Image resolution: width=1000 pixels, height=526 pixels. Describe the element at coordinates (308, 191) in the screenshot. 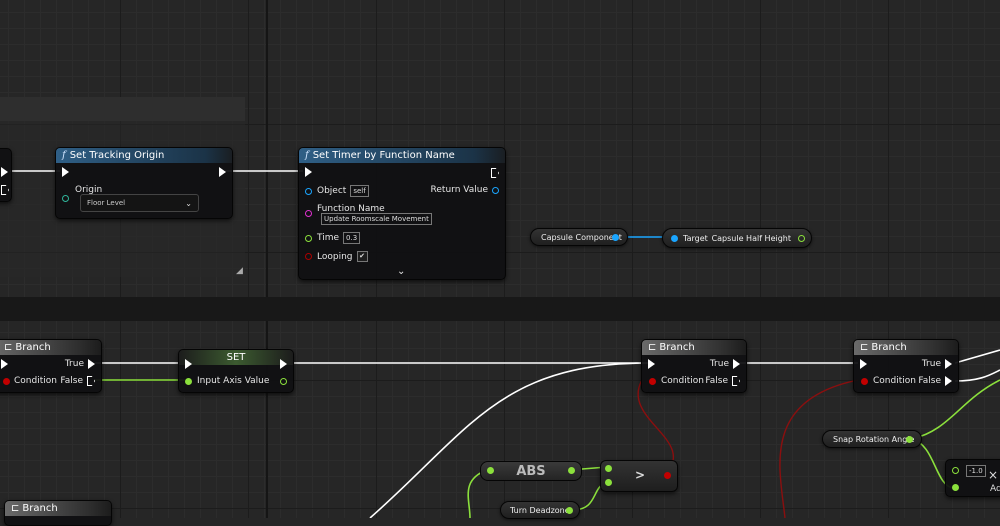

I see `object-pin` at that location.